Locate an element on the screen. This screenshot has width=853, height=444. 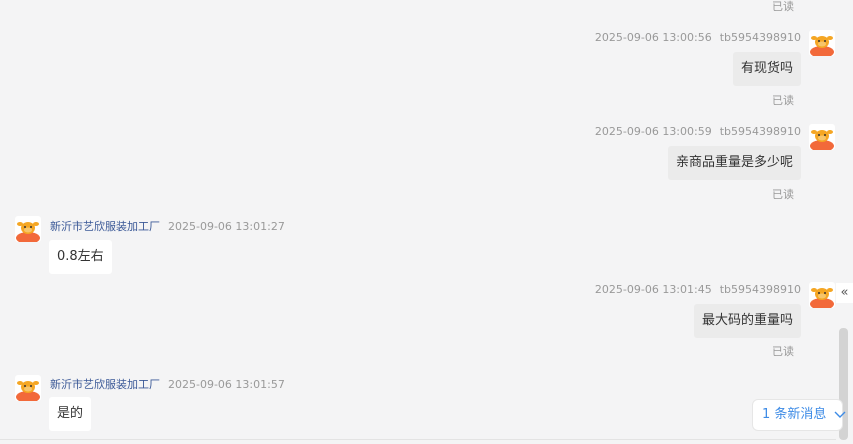
message-time: 2025-09-06 13:01:27 is located at coordinates (226, 226).